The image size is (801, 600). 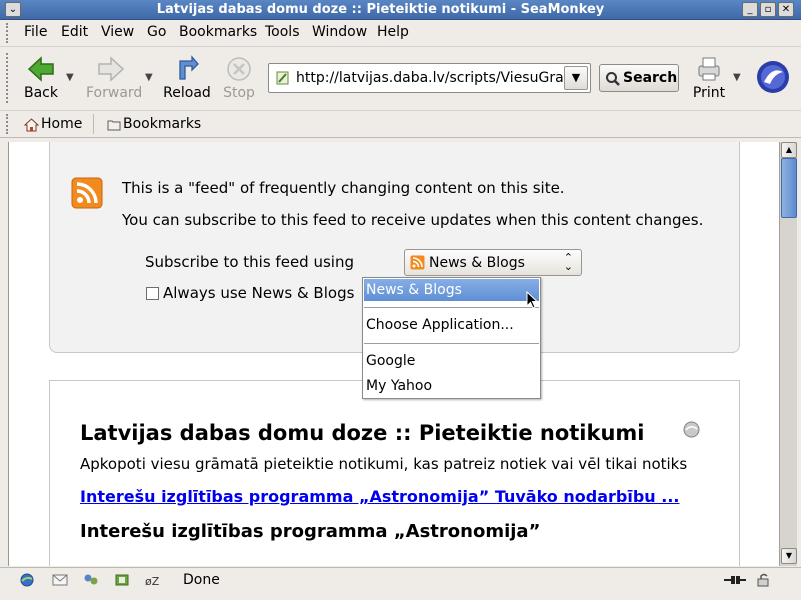 I want to click on always-use-checkbox, so click(x=152, y=293).